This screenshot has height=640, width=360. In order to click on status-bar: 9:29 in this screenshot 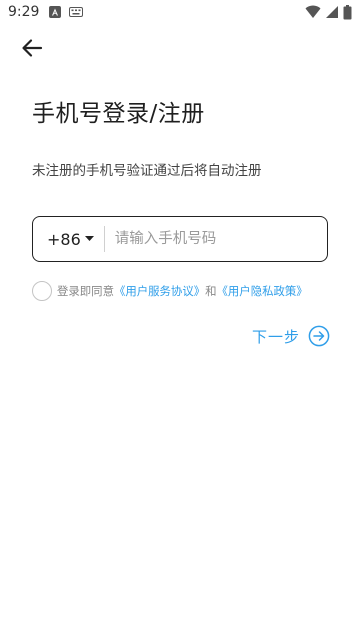, I will do `click(180, 12)`.